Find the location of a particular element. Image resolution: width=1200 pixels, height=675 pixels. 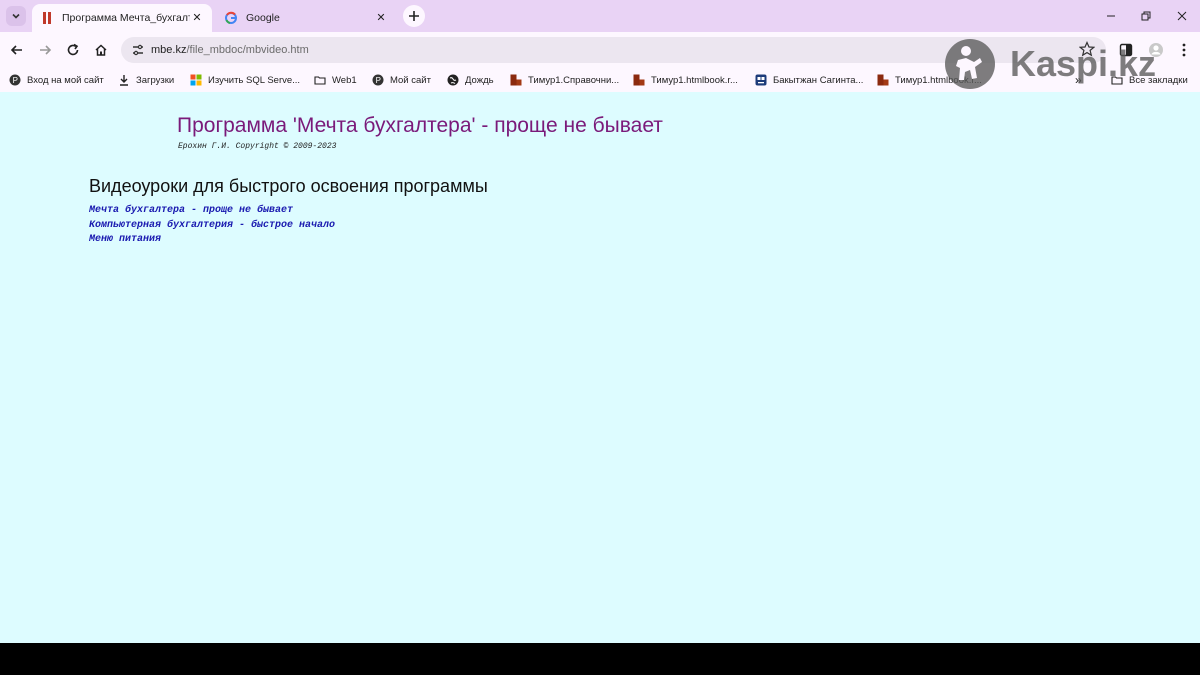

arrow-left-icon is located at coordinates (16, 50).